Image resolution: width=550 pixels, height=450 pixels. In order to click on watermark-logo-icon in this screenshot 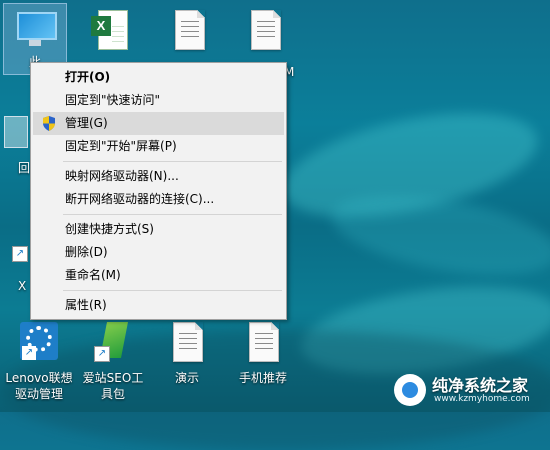, I will do `click(410, 390)`.